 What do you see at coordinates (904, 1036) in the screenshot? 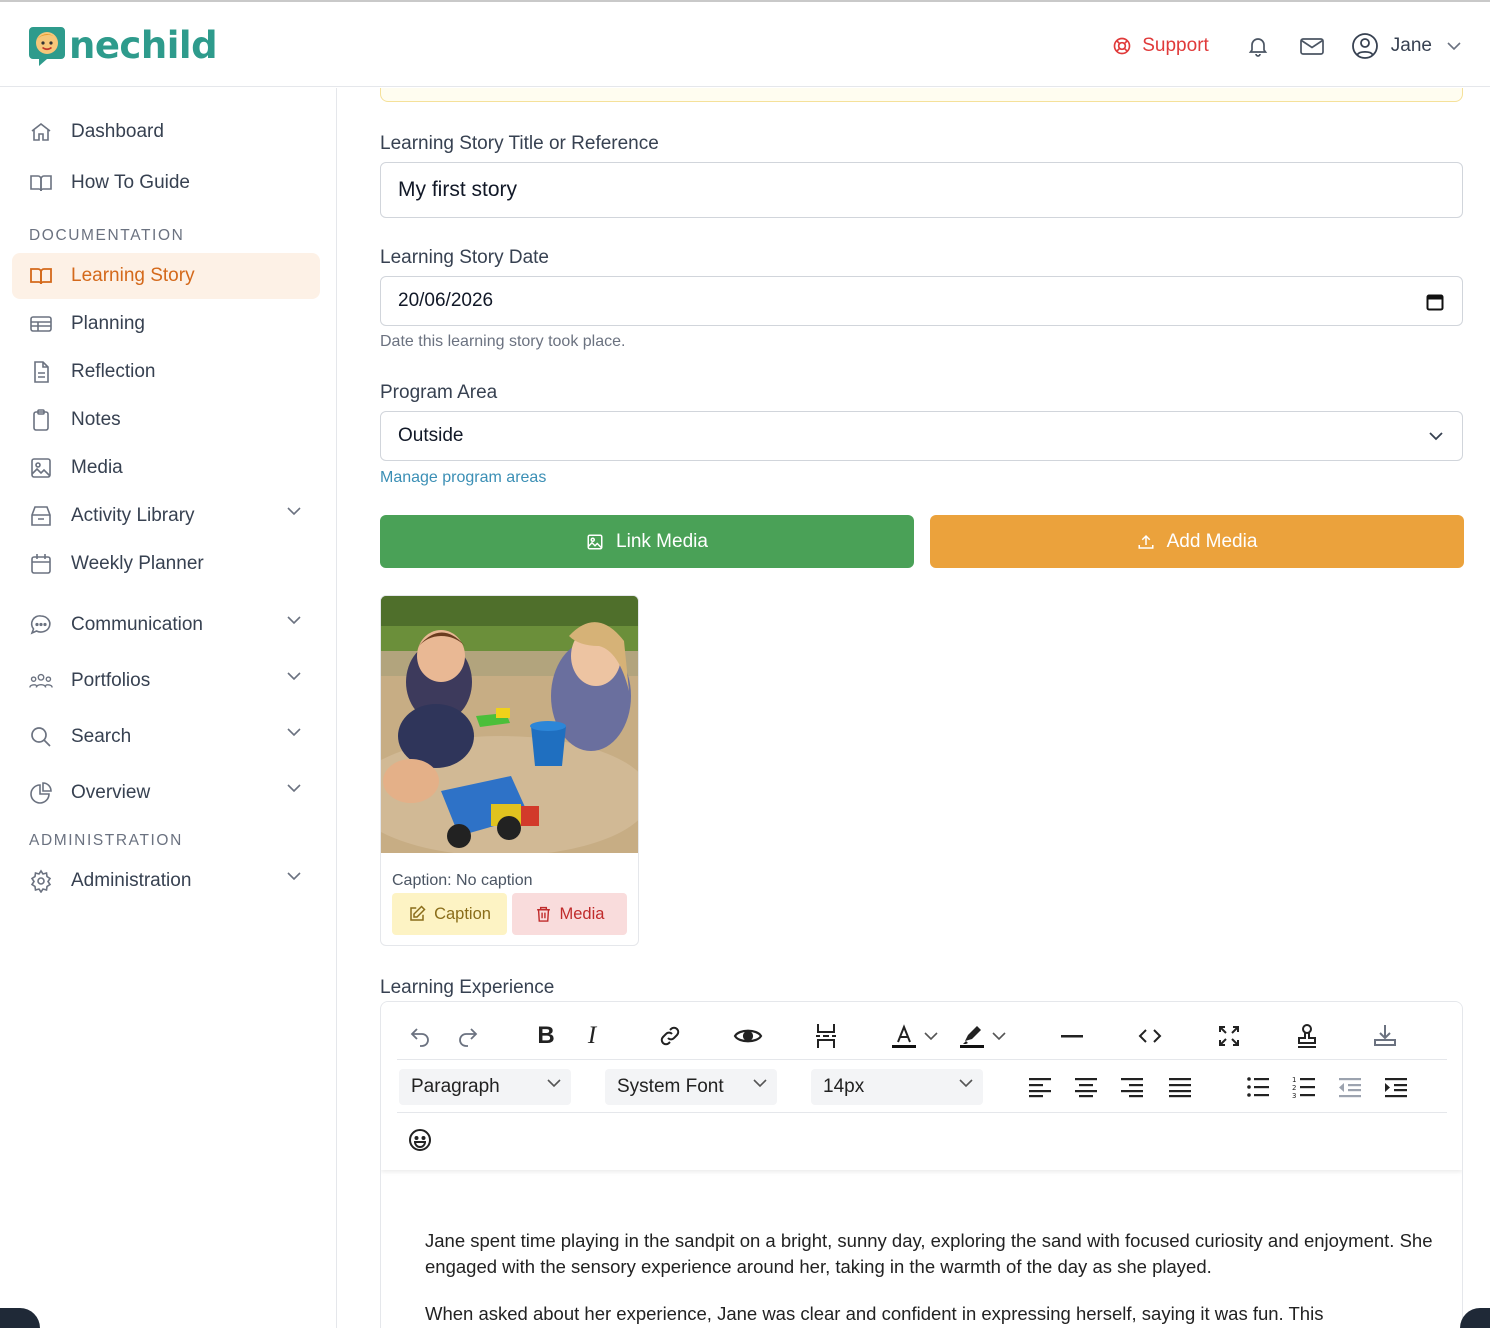
I see `text-color-button` at bounding box center [904, 1036].